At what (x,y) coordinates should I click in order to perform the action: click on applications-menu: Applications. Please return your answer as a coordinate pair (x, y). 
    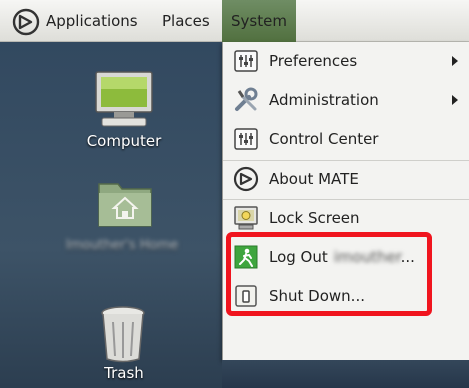
    Looking at the image, I should click on (92, 21).